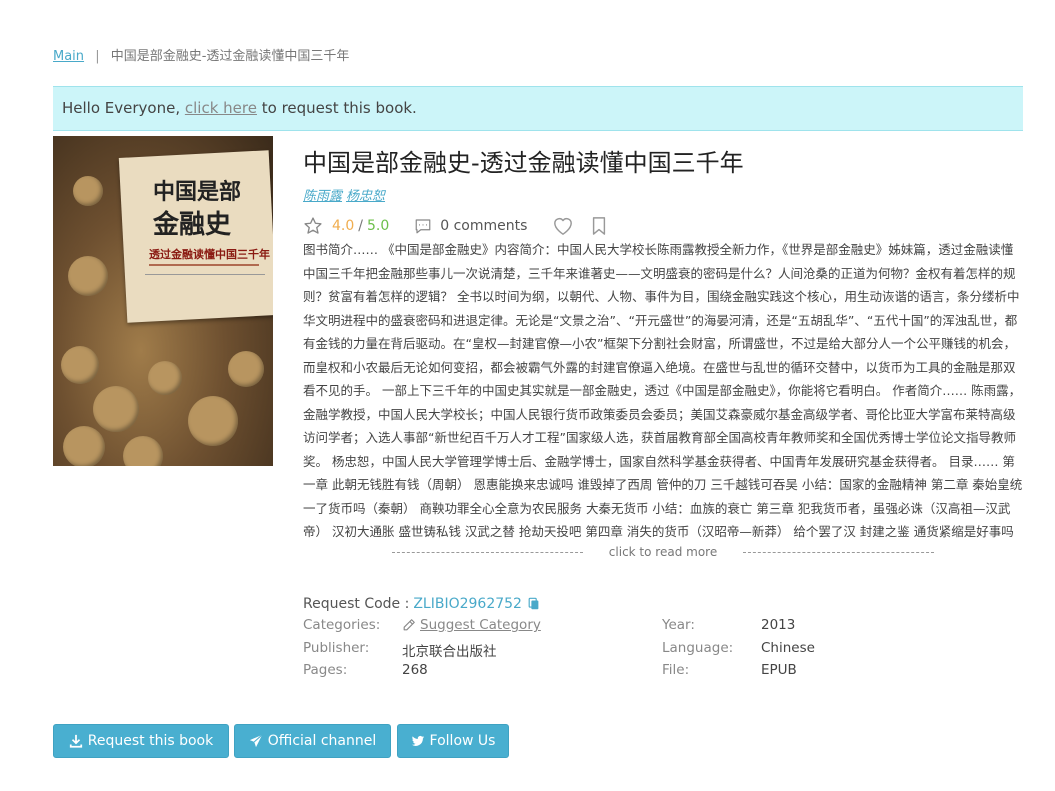  I want to click on book-cover: 中国是部 金融史 透过金融读懂中国三千年, so click(163, 301).